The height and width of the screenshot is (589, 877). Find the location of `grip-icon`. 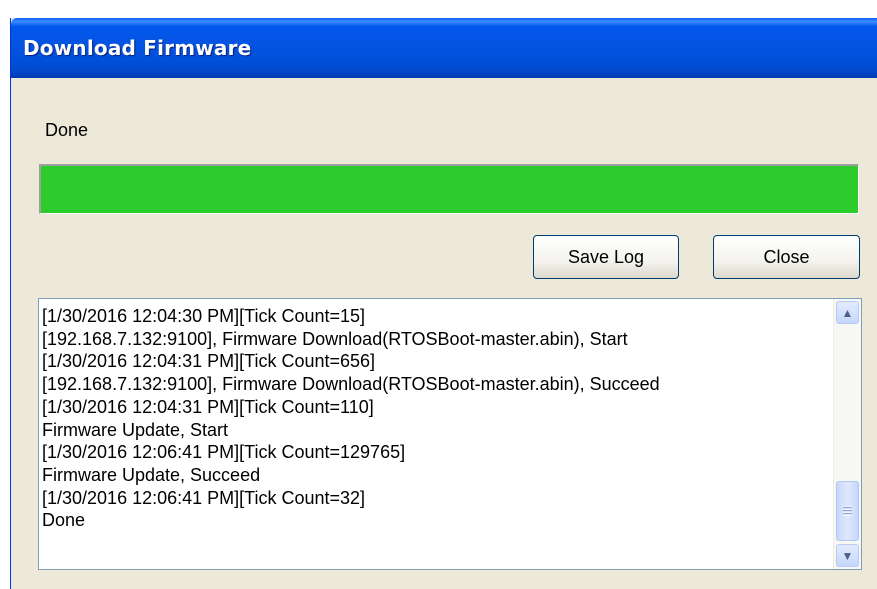

grip-icon is located at coordinates (847, 511).